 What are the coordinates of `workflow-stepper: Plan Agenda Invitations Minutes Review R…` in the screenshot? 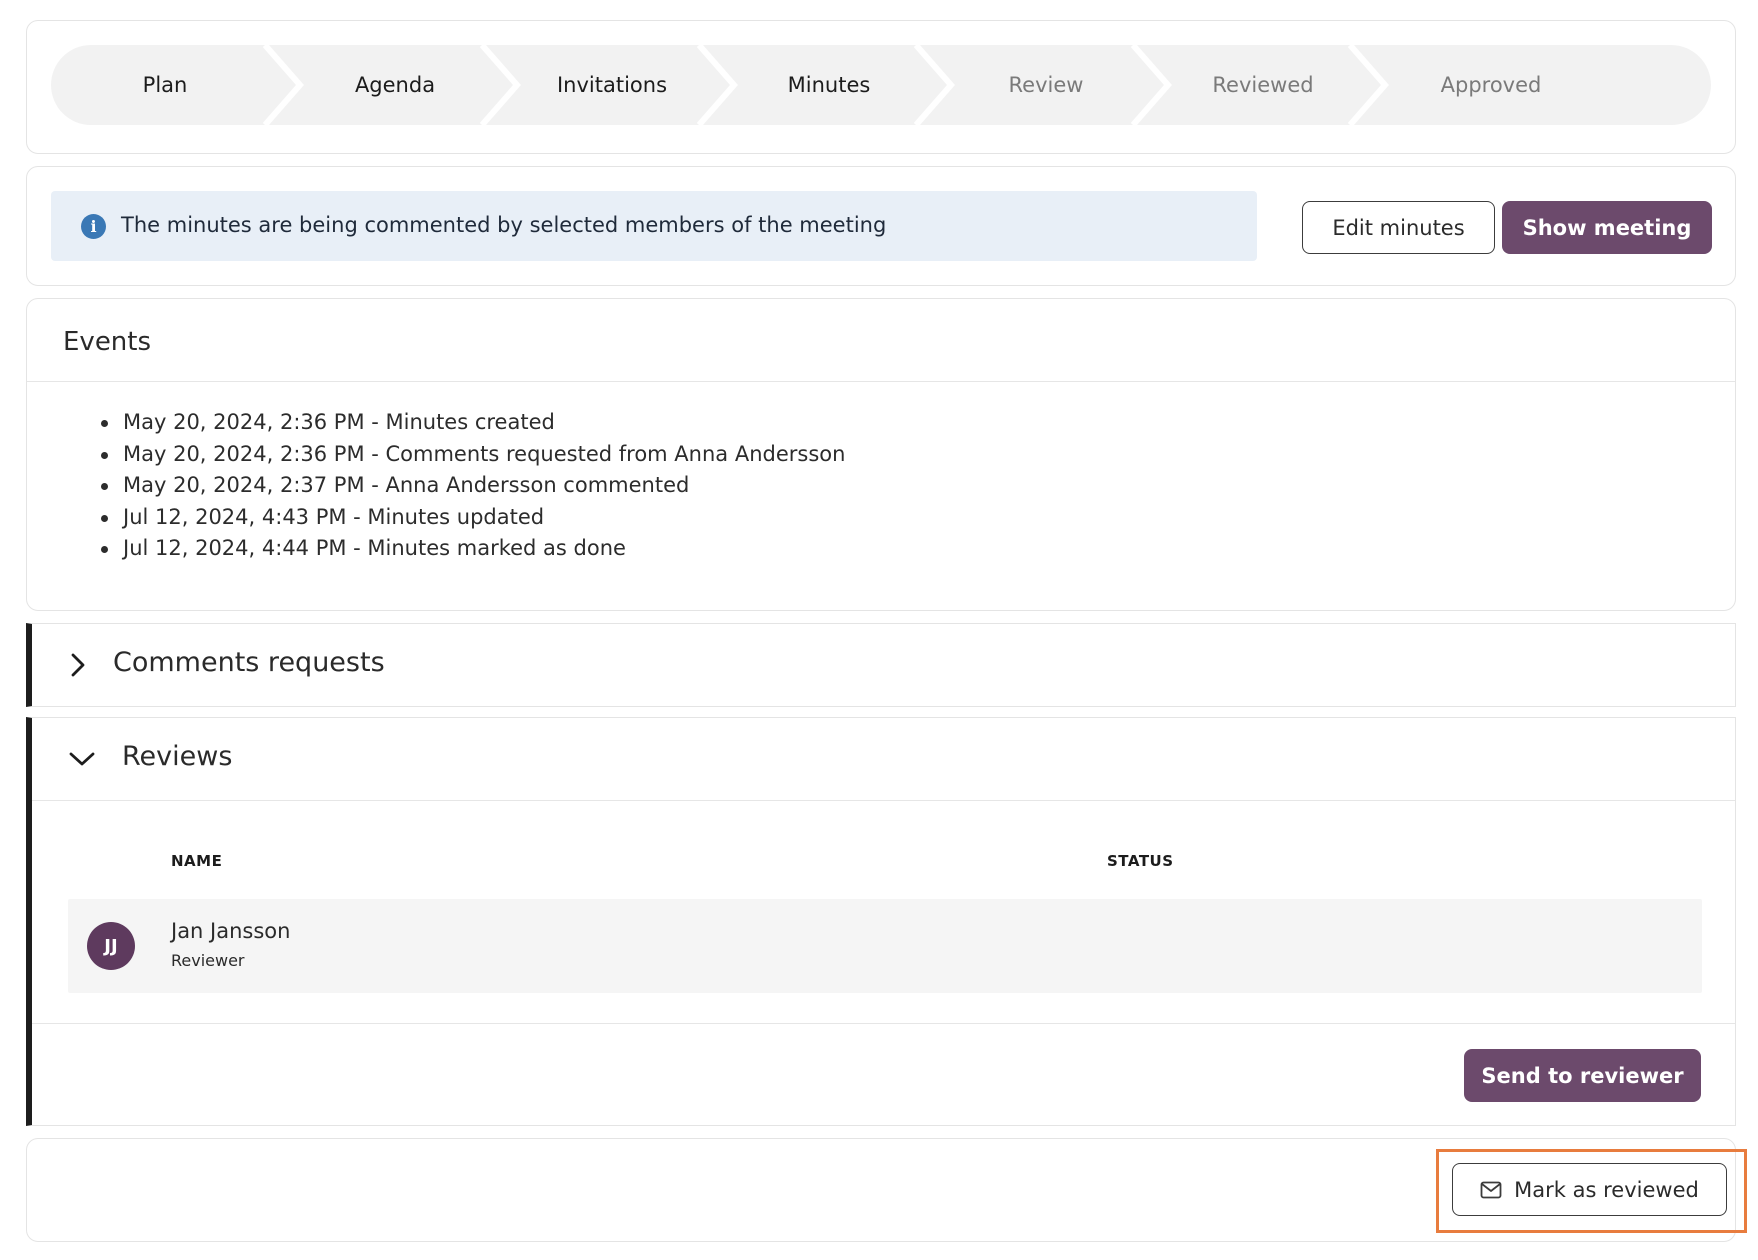 It's located at (881, 85).